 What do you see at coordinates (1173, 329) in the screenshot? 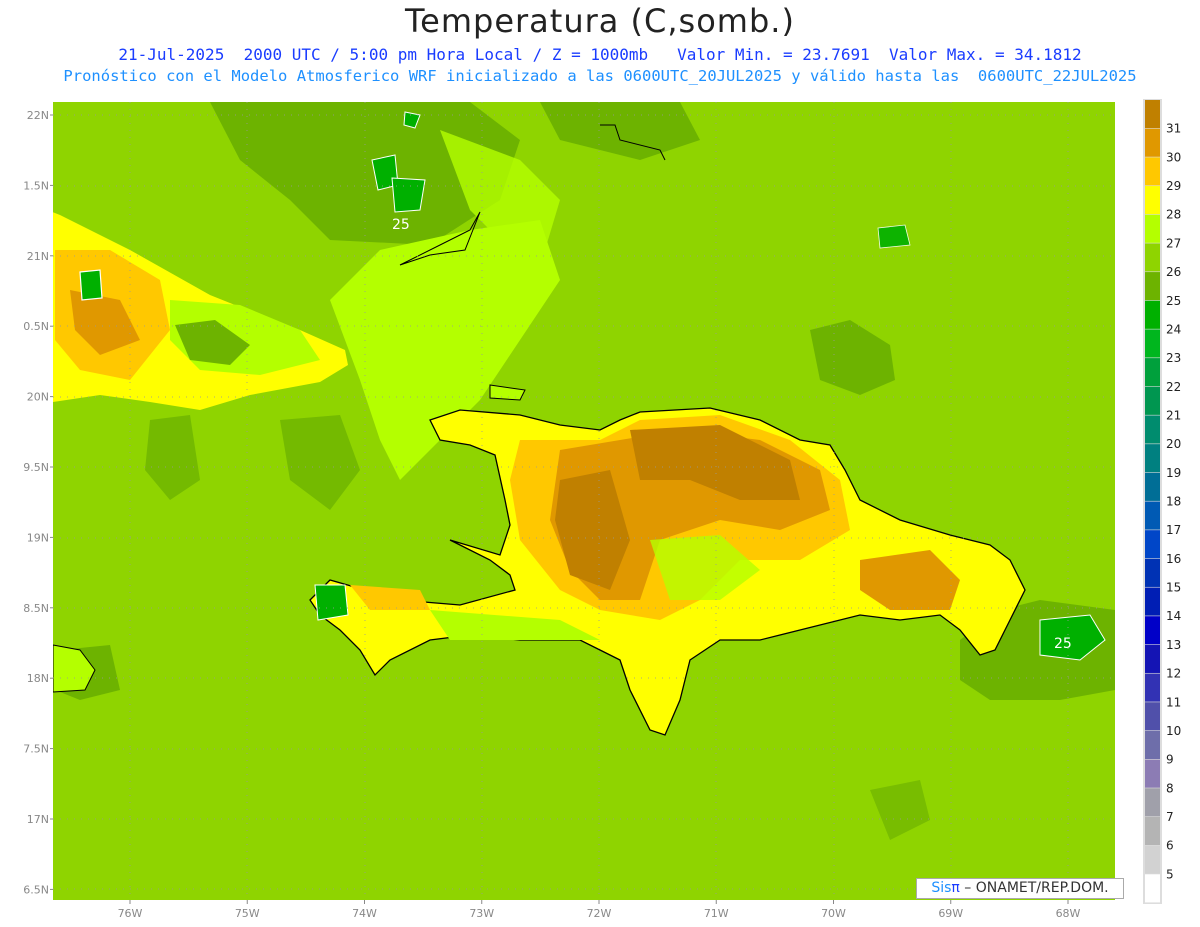
I see `colorbar-label: 24` at bounding box center [1173, 329].